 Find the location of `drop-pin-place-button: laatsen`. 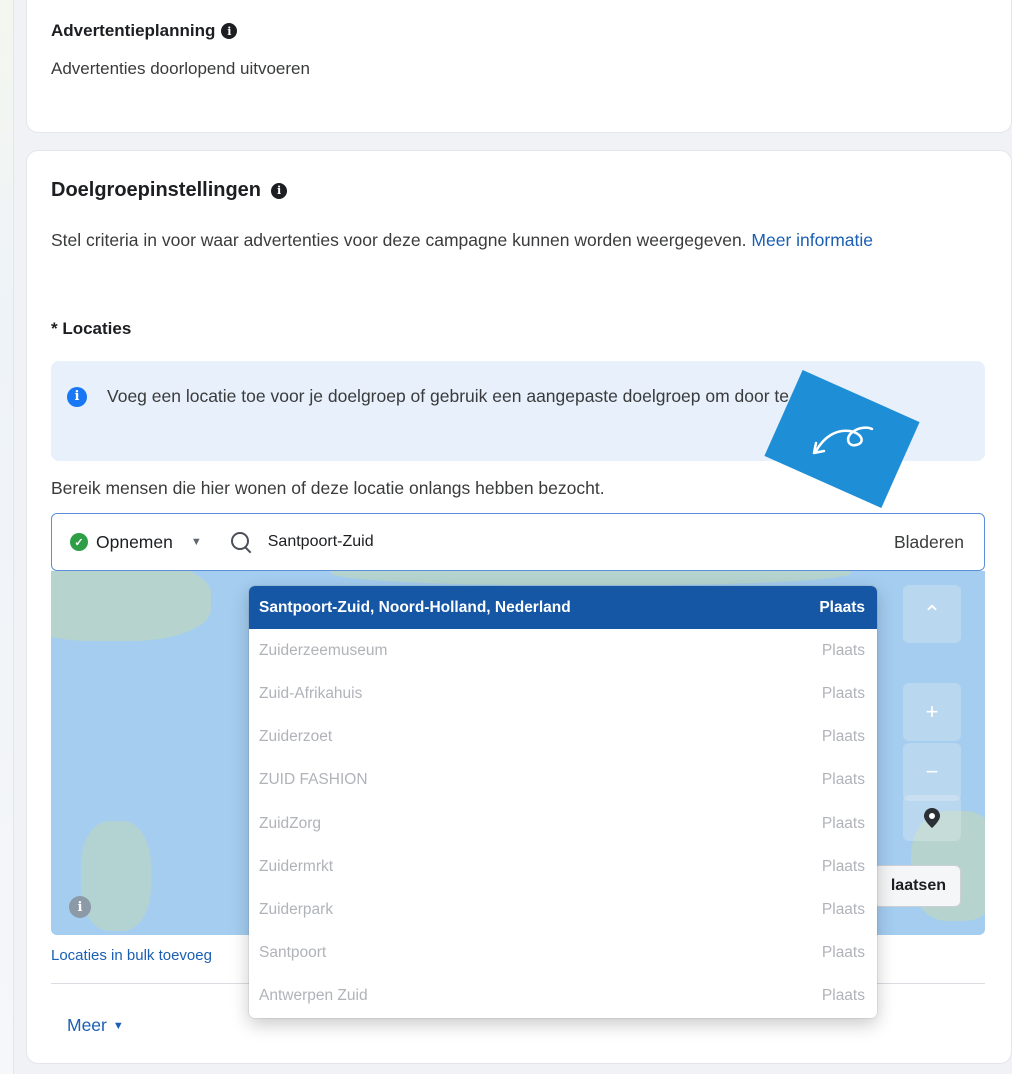

drop-pin-place-button: laatsen is located at coordinates (917, 886).